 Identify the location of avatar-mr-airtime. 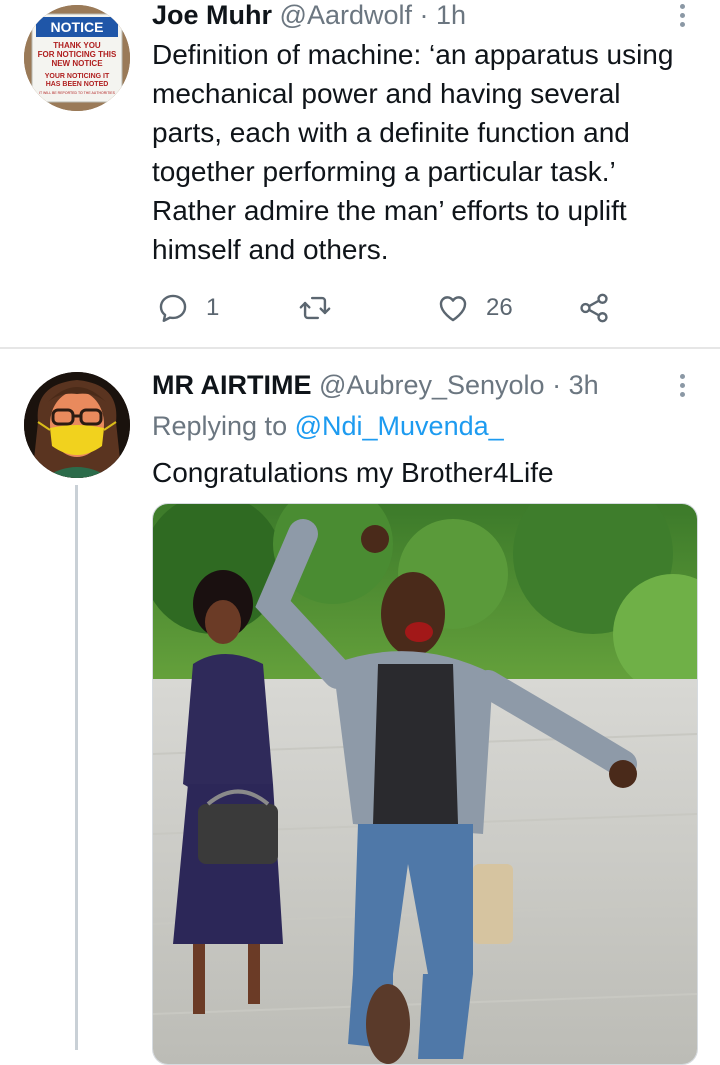
(77, 425).